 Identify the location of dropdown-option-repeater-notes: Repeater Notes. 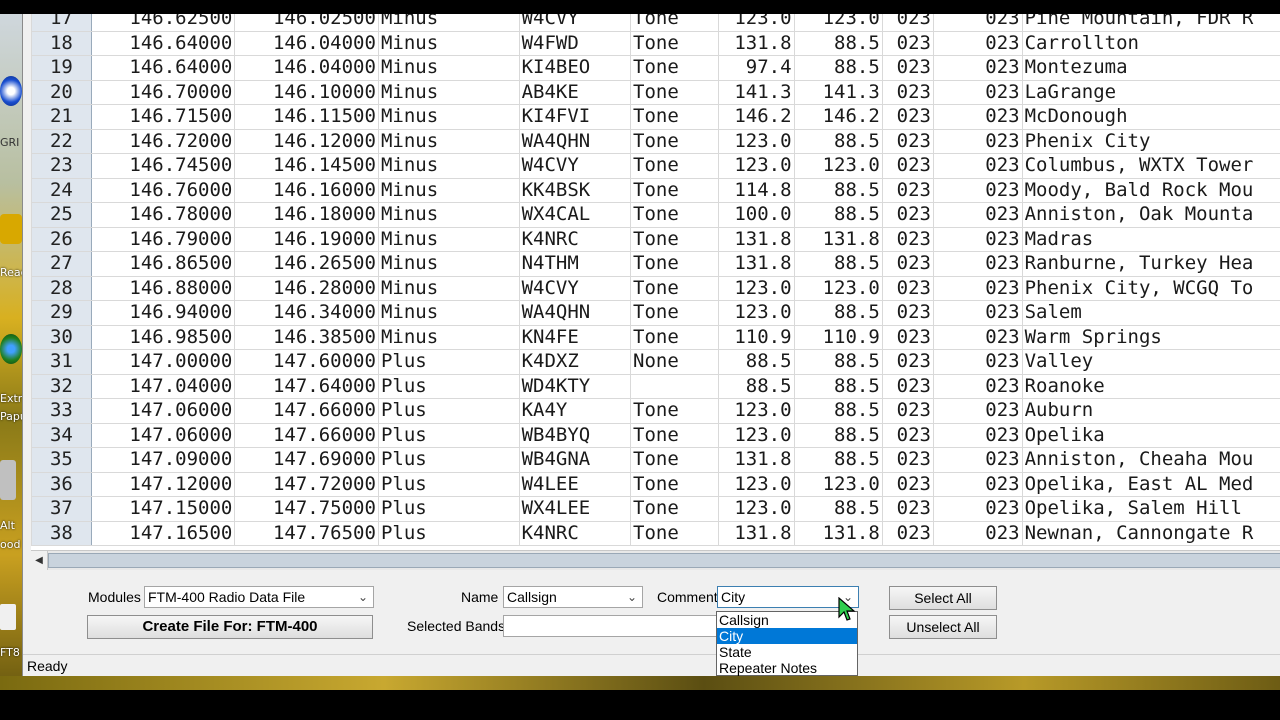
(787, 668).